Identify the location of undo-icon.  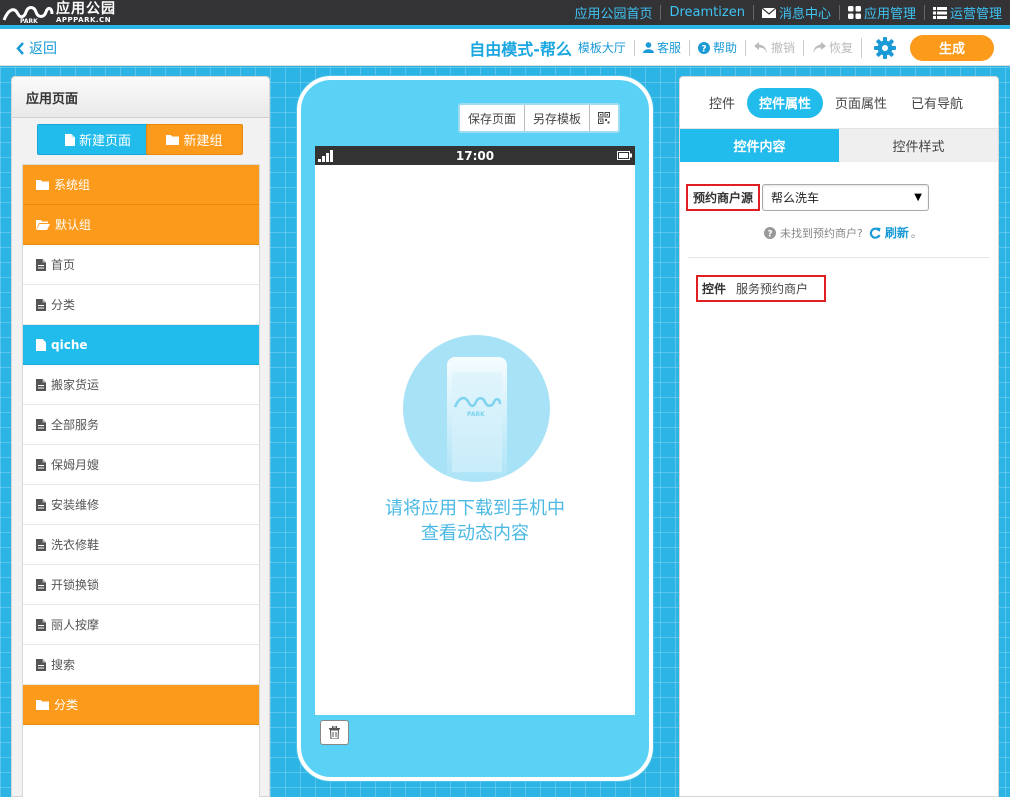
(760, 47).